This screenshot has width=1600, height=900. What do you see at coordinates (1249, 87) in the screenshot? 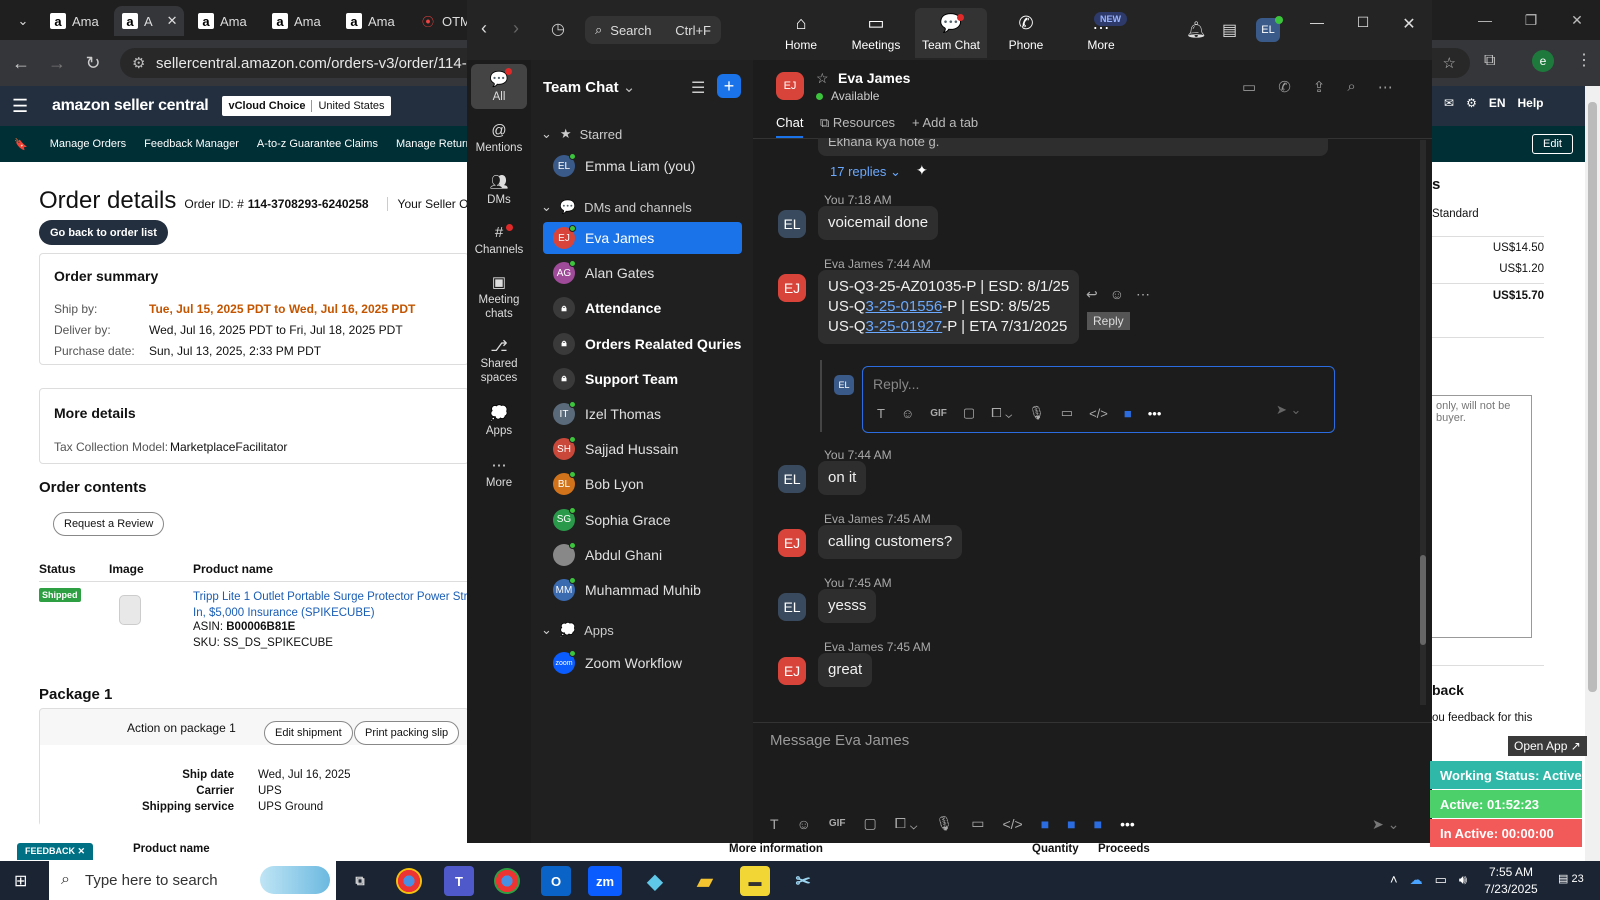
I see `video-camera-icon: ▭` at bounding box center [1249, 87].